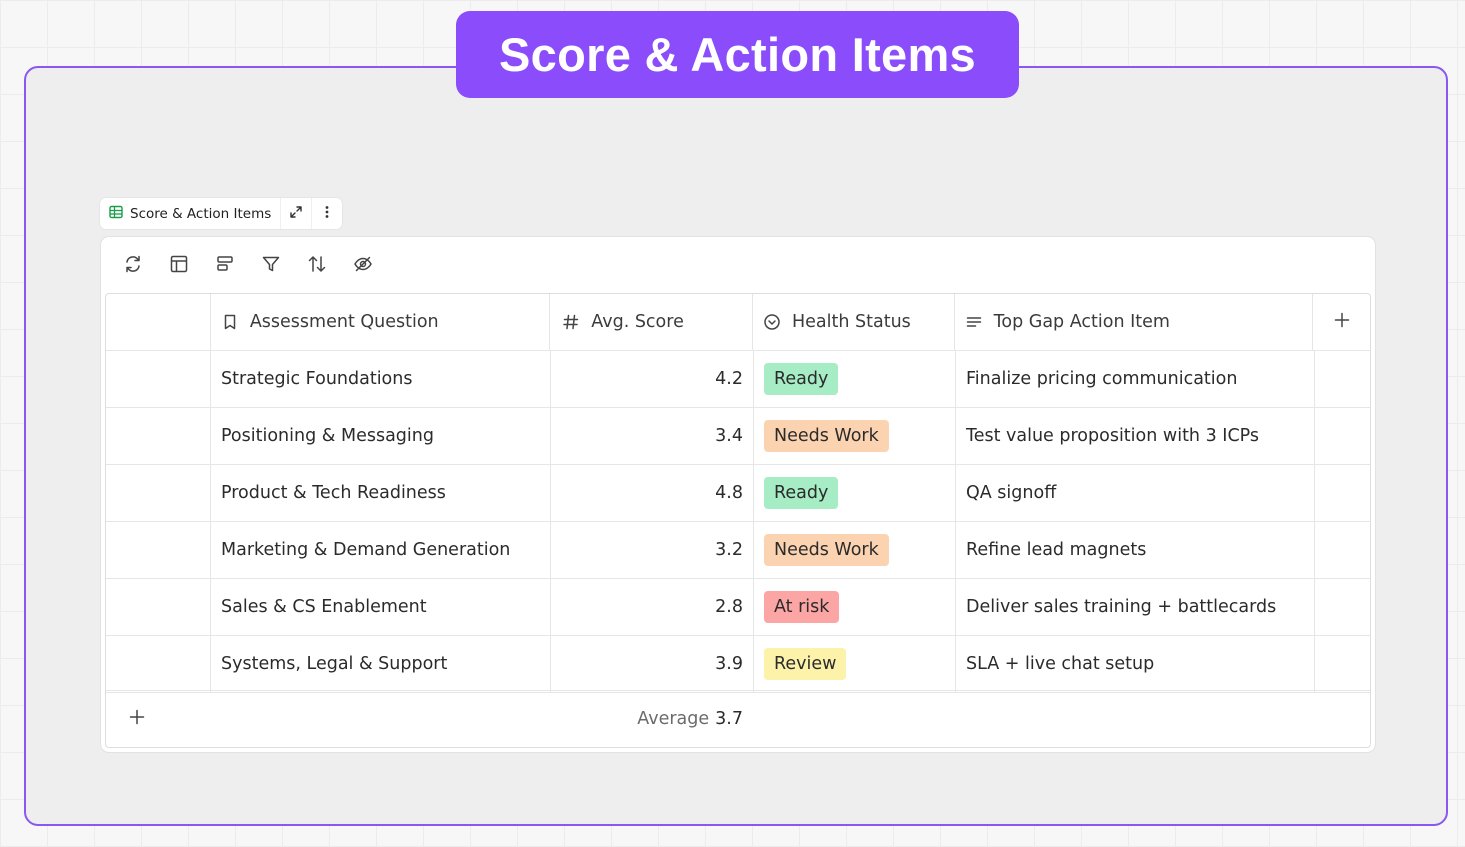  Describe the element at coordinates (1060, 663) in the screenshot. I see `action-text: SLA + live chat setup` at that location.